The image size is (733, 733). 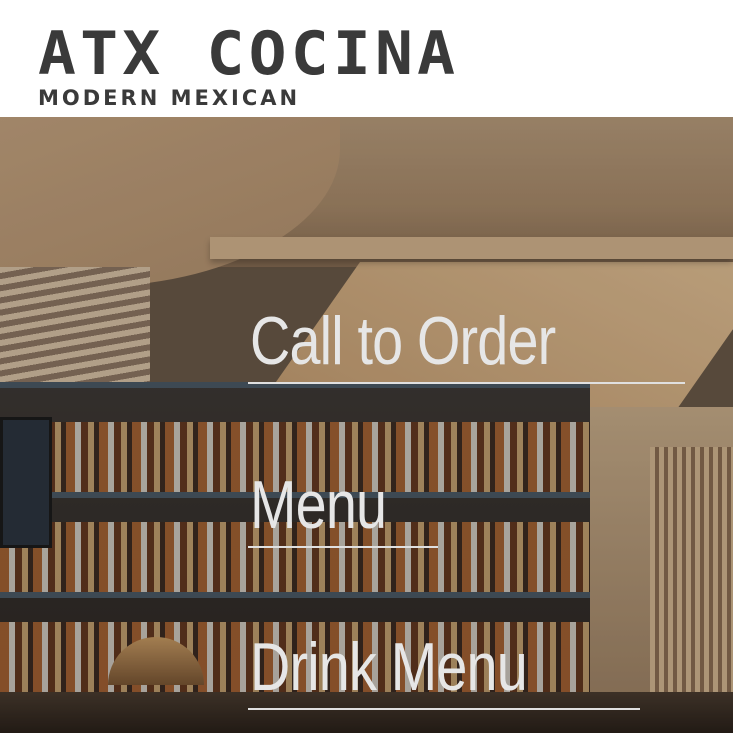 What do you see at coordinates (389, 667) in the screenshot?
I see `drink-menu-link: Drink Menu` at bounding box center [389, 667].